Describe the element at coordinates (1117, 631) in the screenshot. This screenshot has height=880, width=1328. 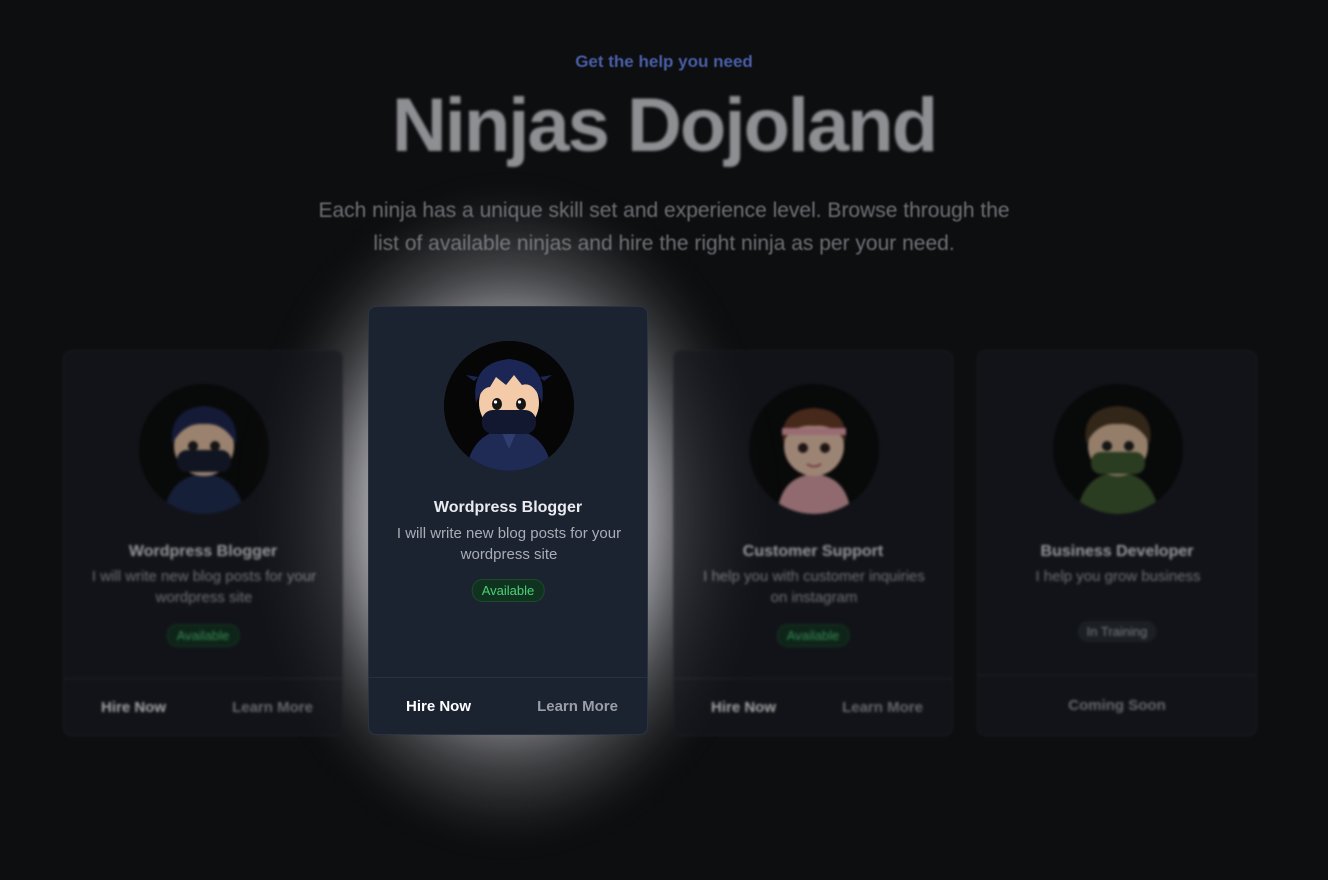
I see `status-badge: In Training` at that location.